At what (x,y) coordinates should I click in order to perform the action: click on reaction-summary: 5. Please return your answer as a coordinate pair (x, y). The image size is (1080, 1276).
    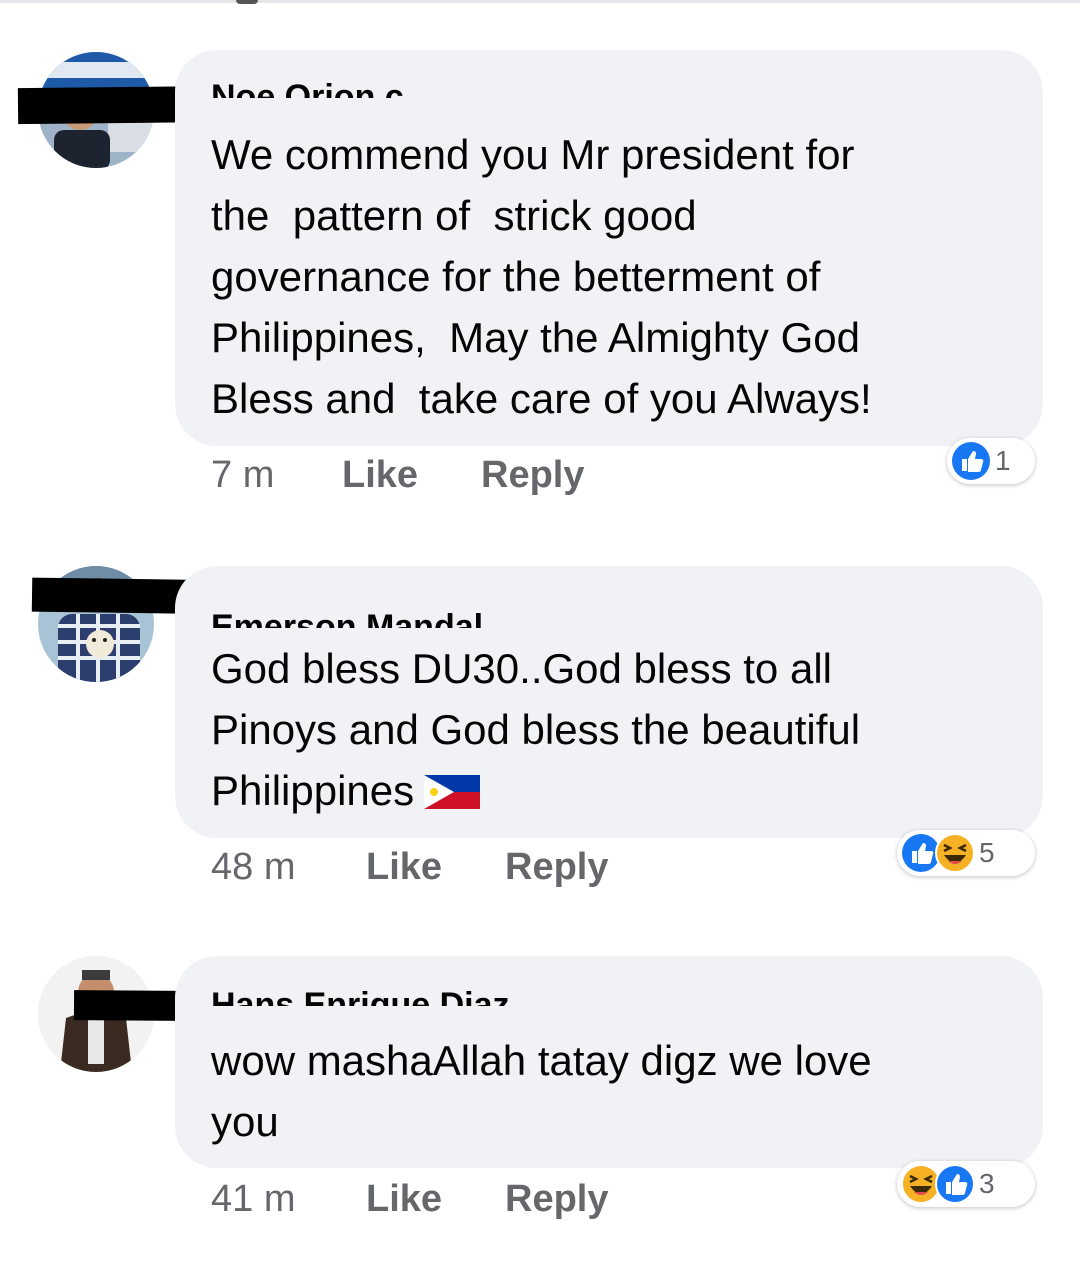
    Looking at the image, I should click on (966, 853).